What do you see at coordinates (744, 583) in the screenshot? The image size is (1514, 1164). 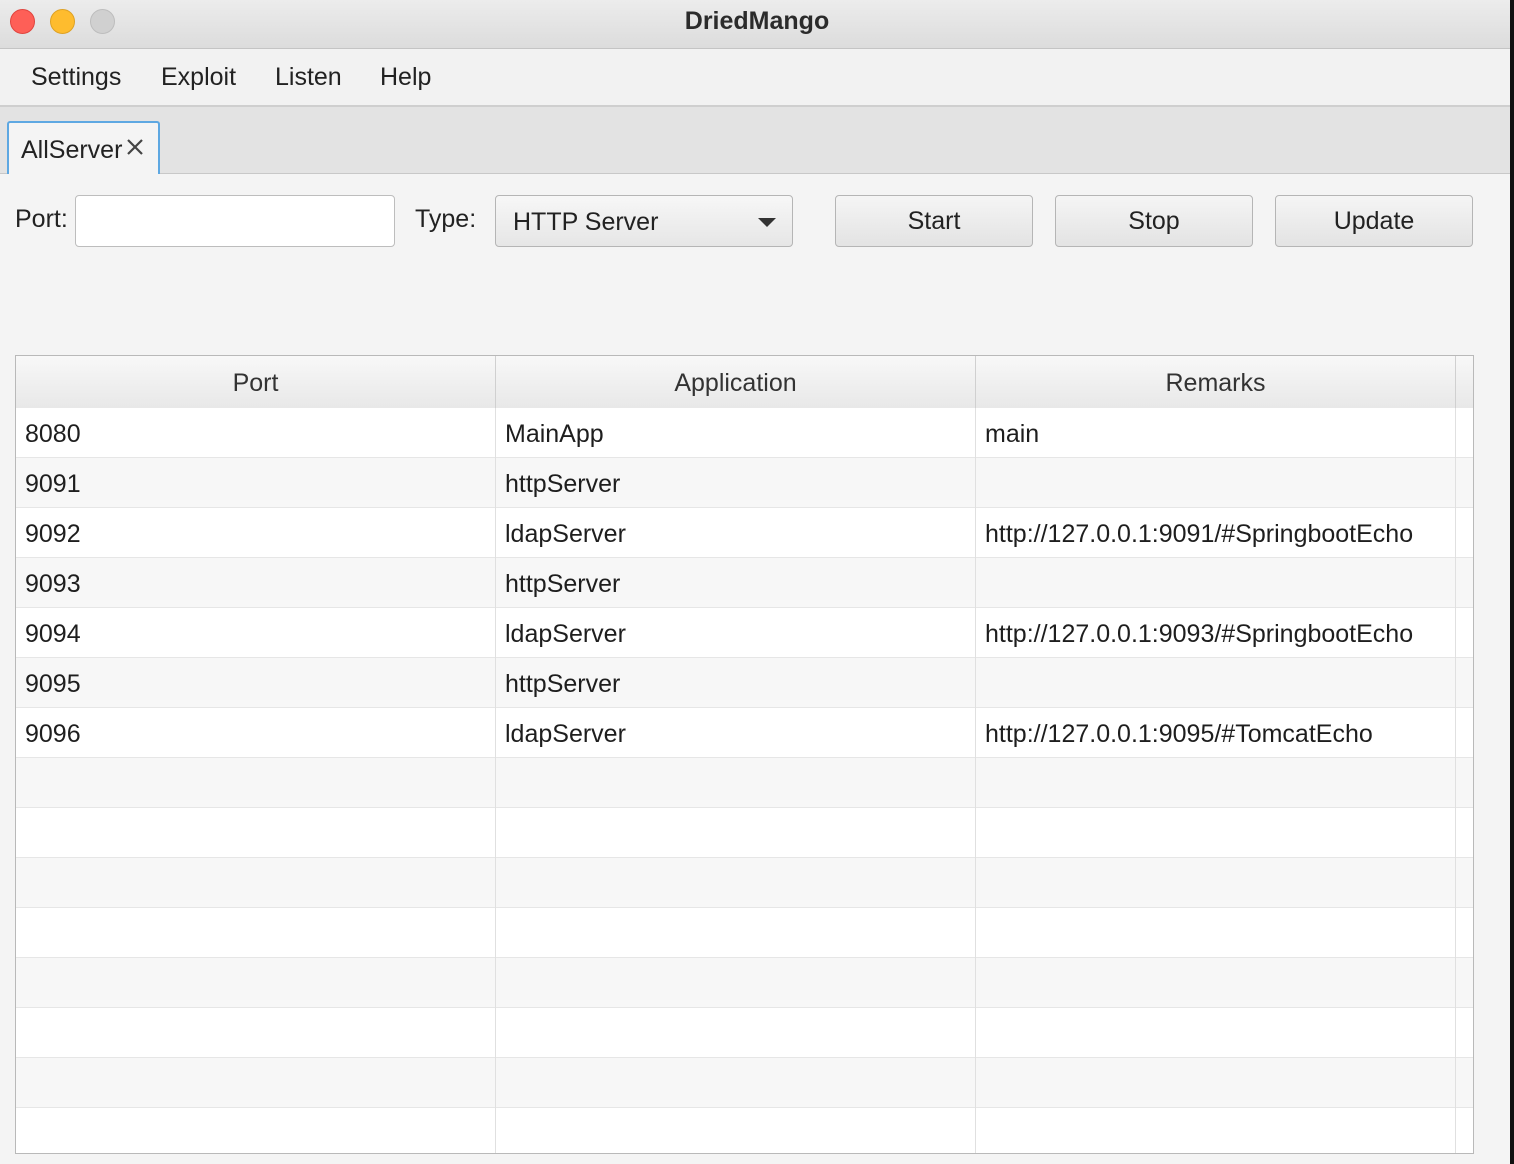 I see `table-row: 9093 httpServer` at bounding box center [744, 583].